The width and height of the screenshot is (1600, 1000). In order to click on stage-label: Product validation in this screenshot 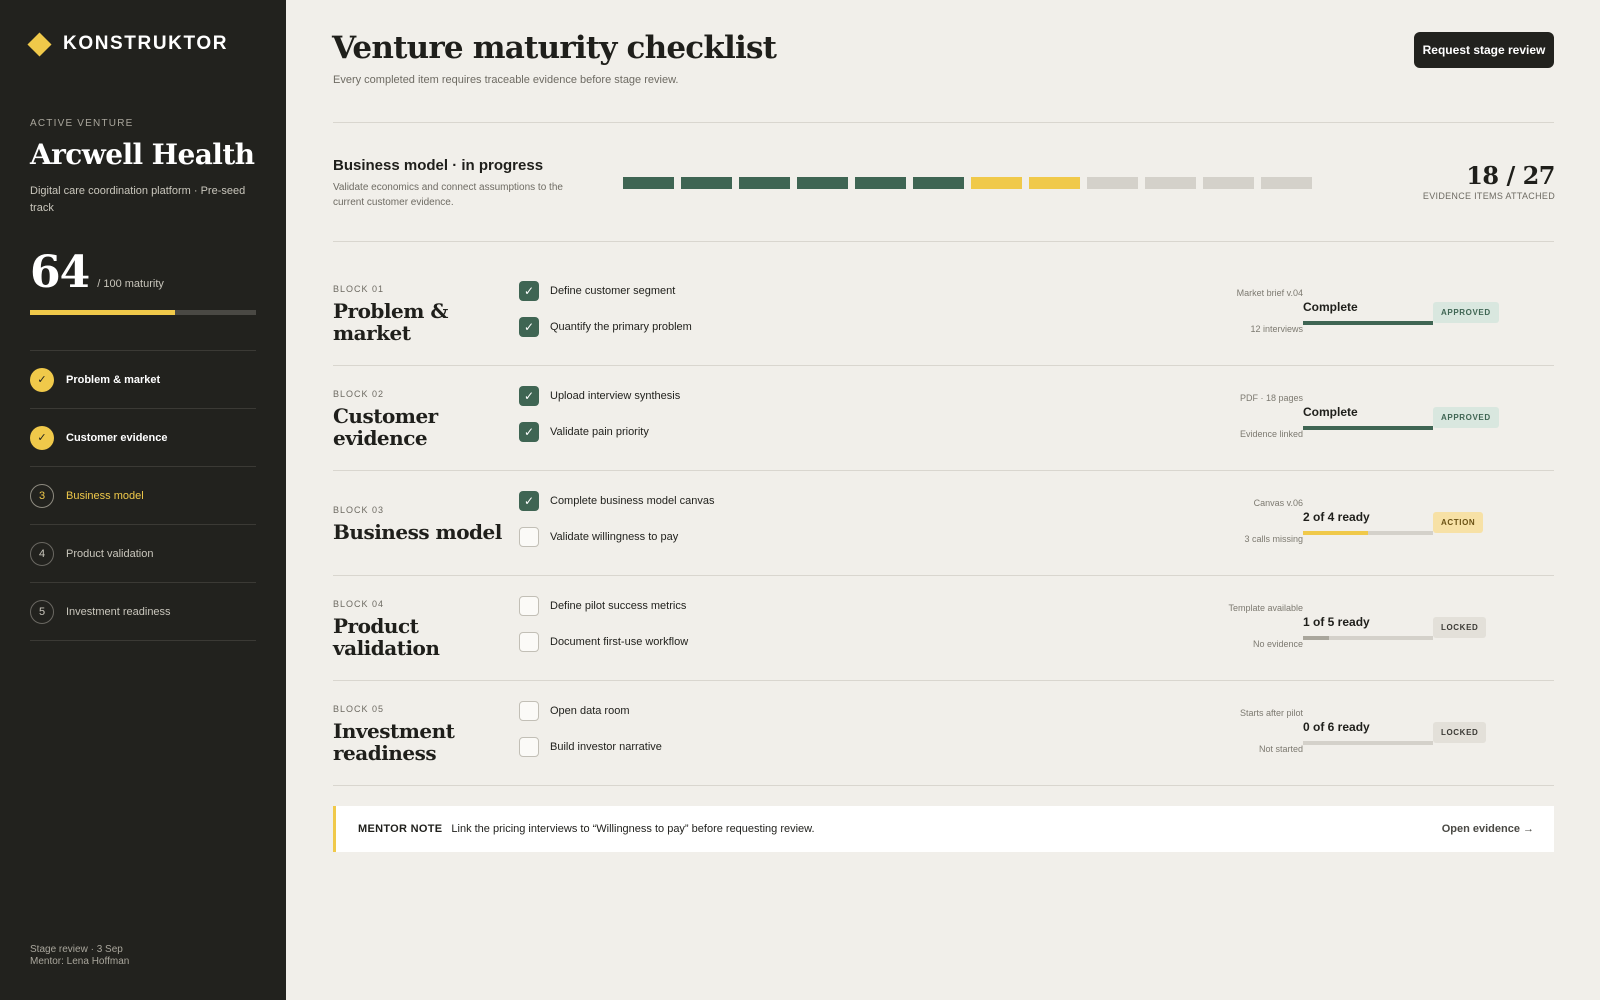, I will do `click(110, 553)`.